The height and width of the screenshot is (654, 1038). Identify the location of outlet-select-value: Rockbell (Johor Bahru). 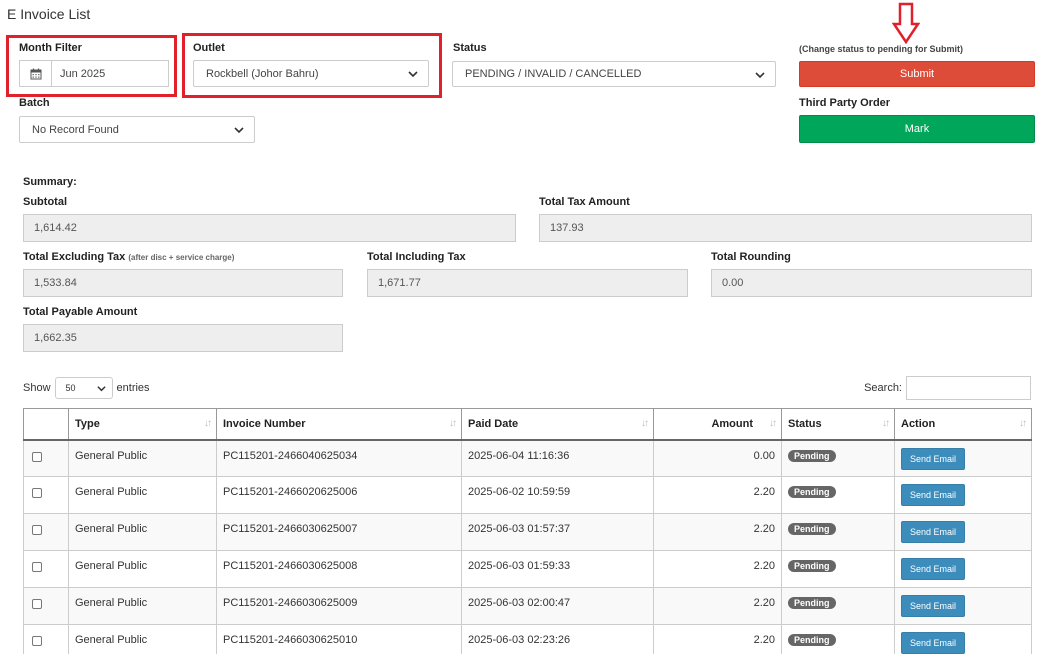
(262, 73).